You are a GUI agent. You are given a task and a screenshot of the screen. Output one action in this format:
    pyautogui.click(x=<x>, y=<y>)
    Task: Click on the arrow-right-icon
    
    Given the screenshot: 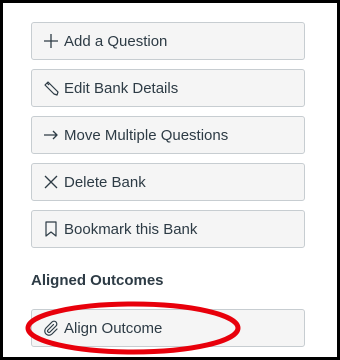 What is the action you would take?
    pyautogui.click(x=51, y=135)
    